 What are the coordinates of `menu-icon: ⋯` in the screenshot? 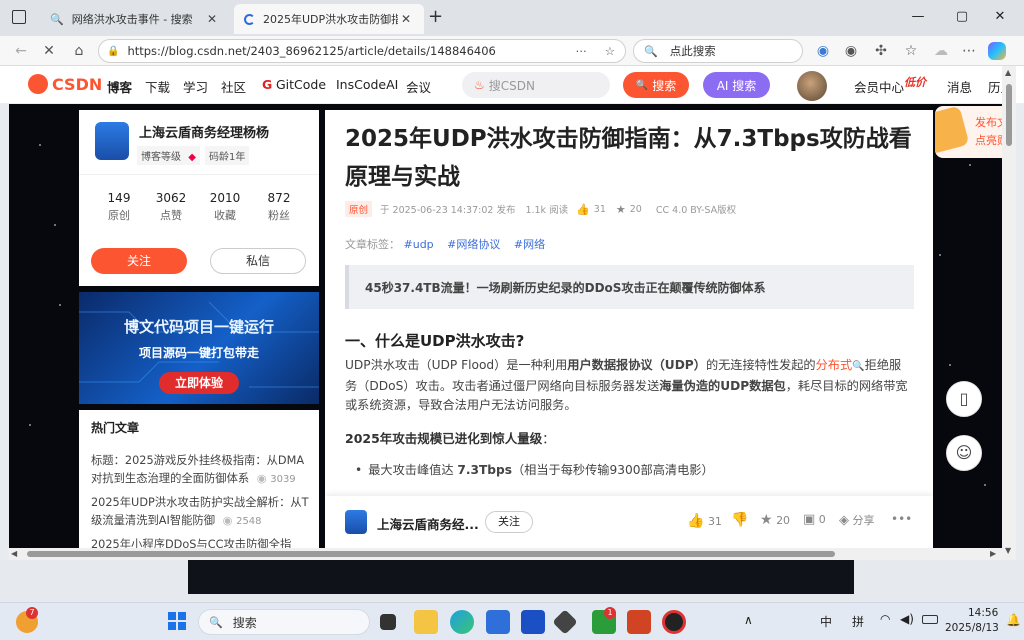 It's located at (969, 51).